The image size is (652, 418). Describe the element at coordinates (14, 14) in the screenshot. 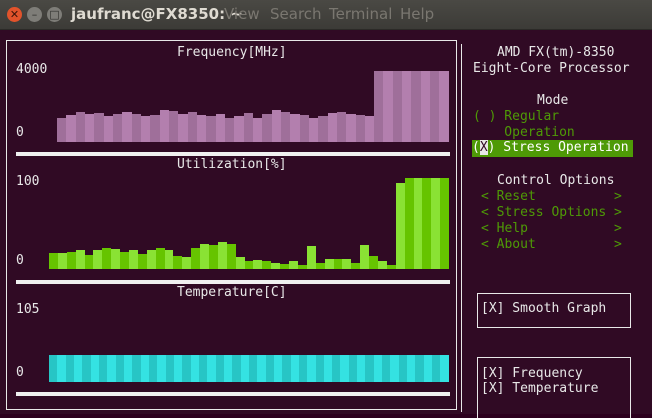

I see `close-icon: ✕` at that location.